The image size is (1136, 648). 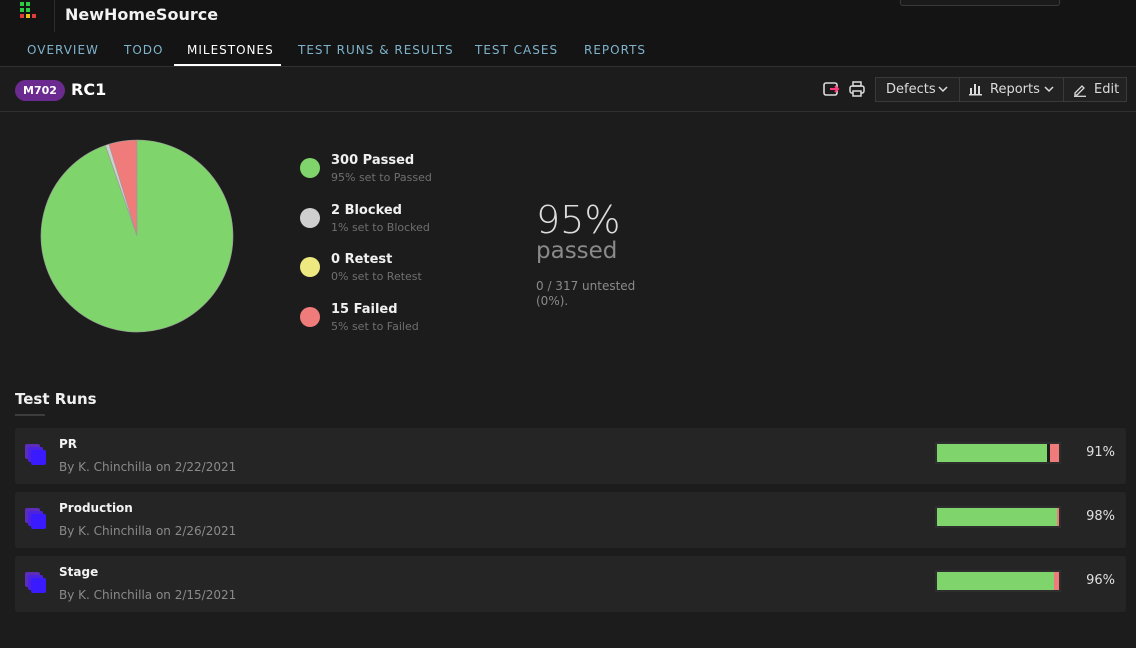 What do you see at coordinates (578, 220) in the screenshot?
I see `passed-percentage: 95%` at bounding box center [578, 220].